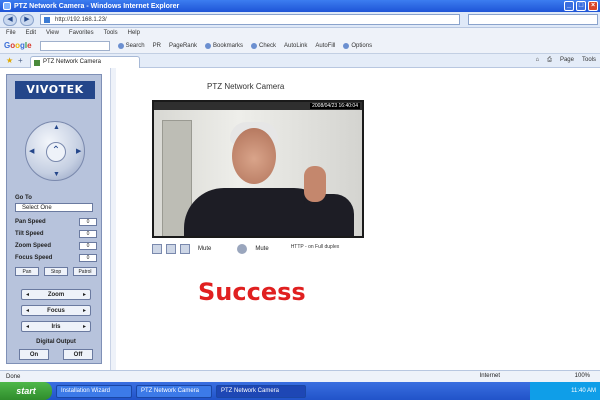  I want to click on pan-speed-label: Pan Speed, so click(30, 221).